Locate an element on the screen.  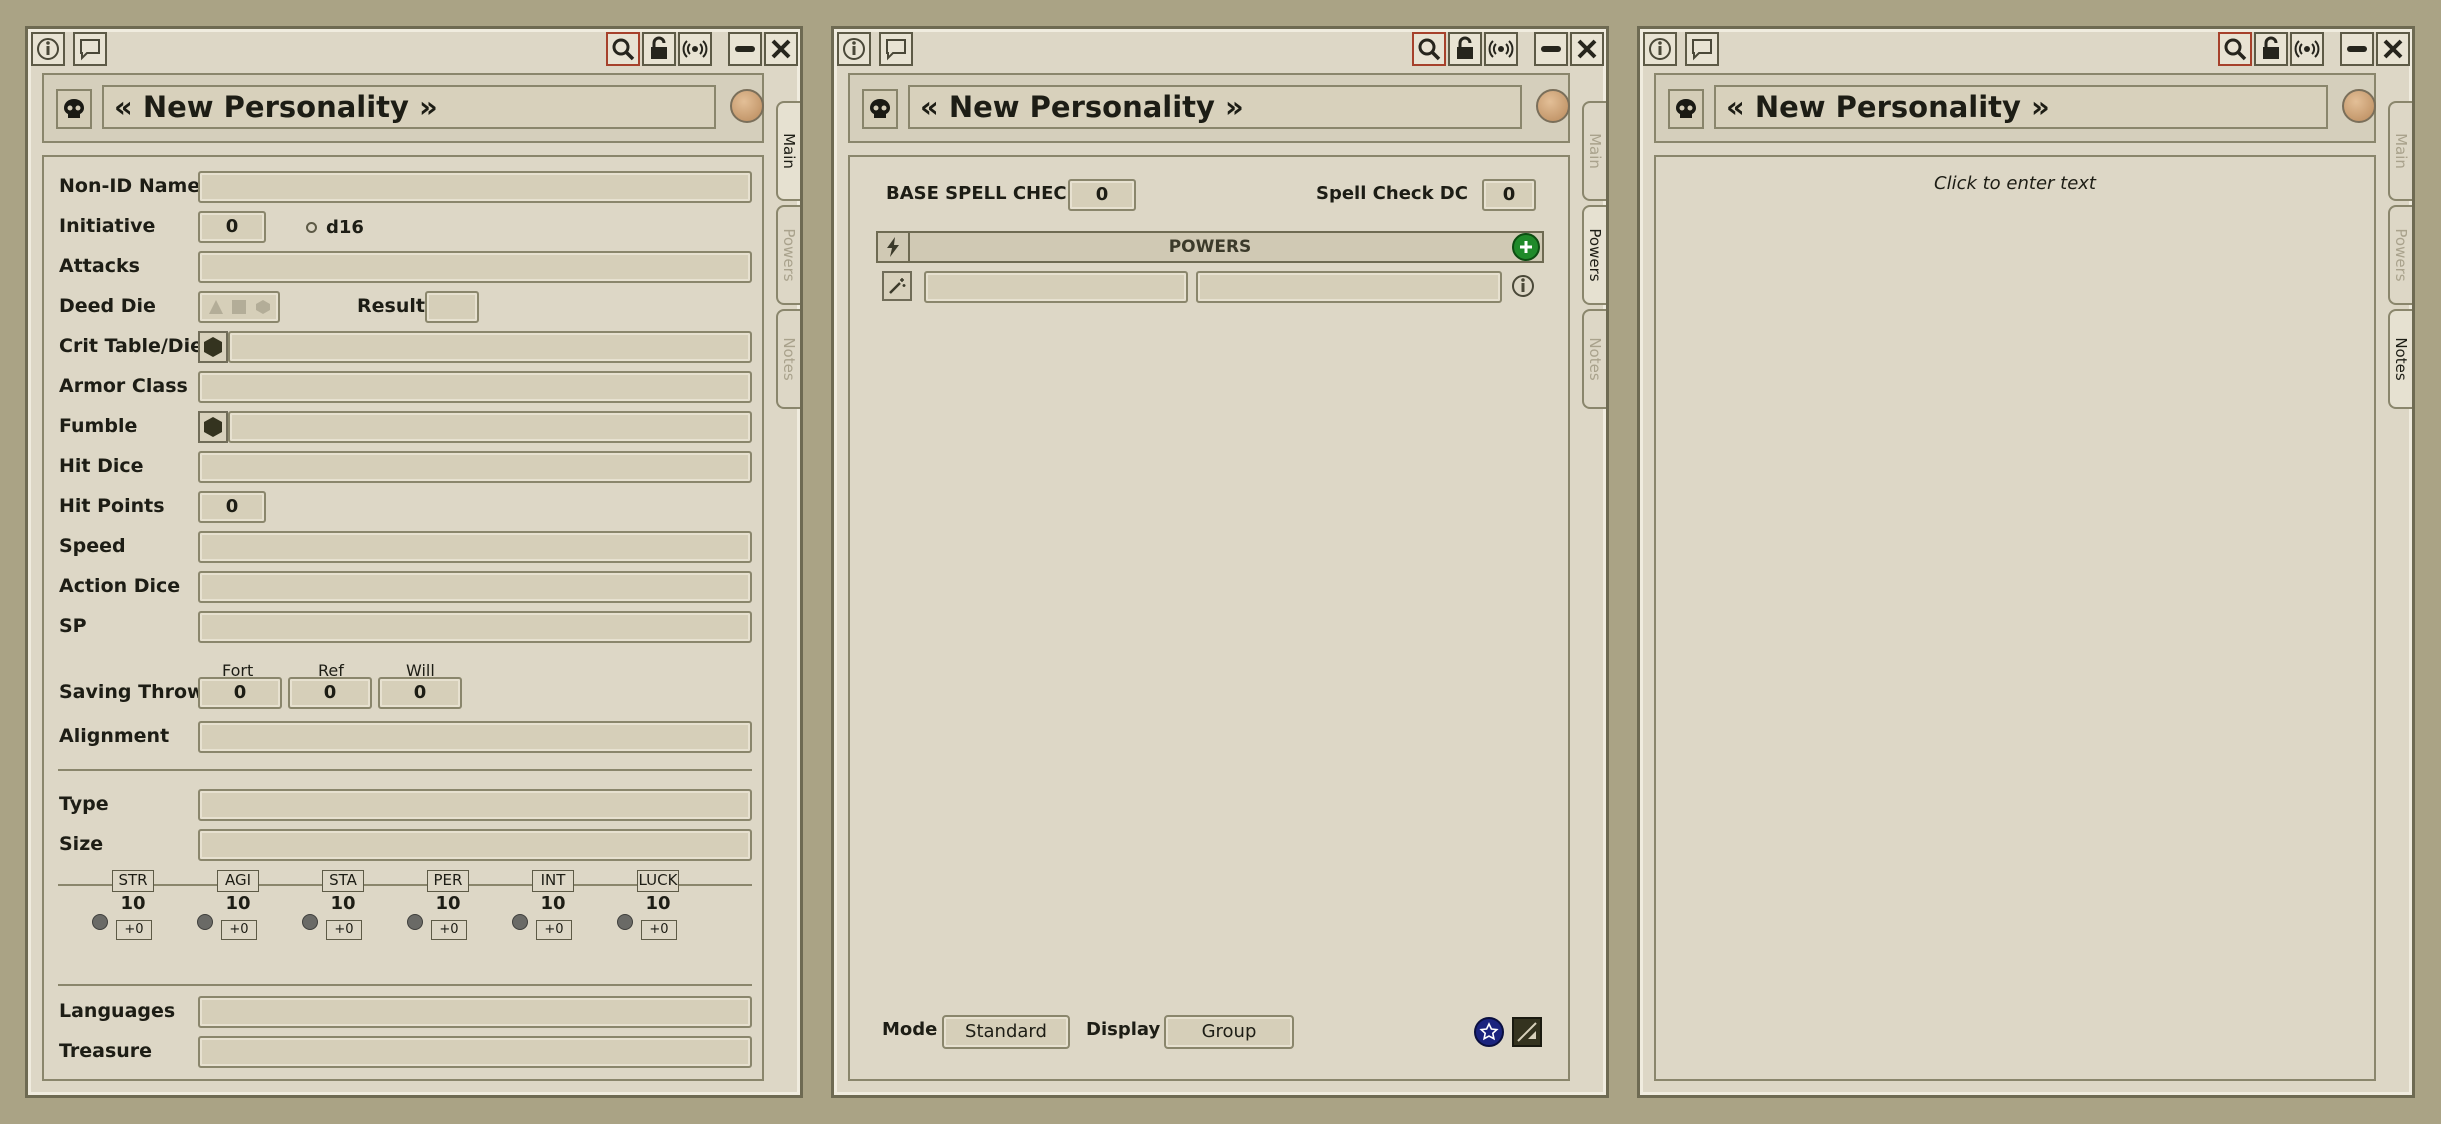
hit-dice-field is located at coordinates (475, 467).